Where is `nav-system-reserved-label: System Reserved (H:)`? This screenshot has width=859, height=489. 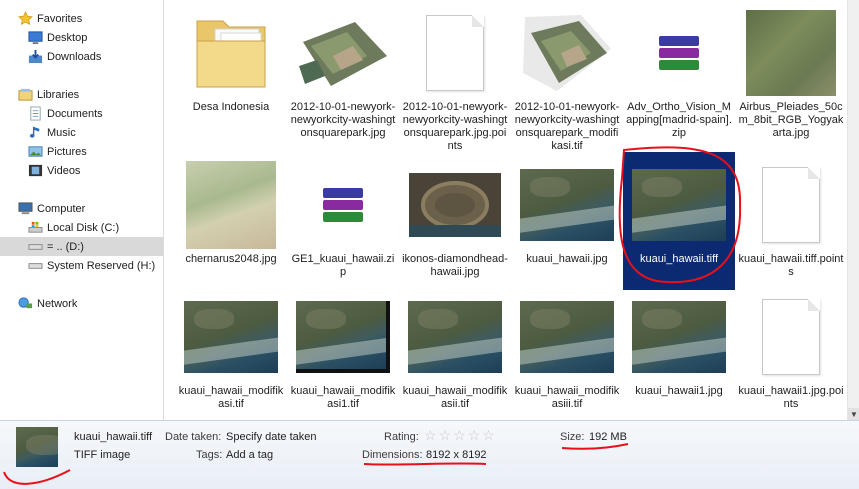 nav-system-reserved-label: System Reserved (H:) is located at coordinates (101, 265).